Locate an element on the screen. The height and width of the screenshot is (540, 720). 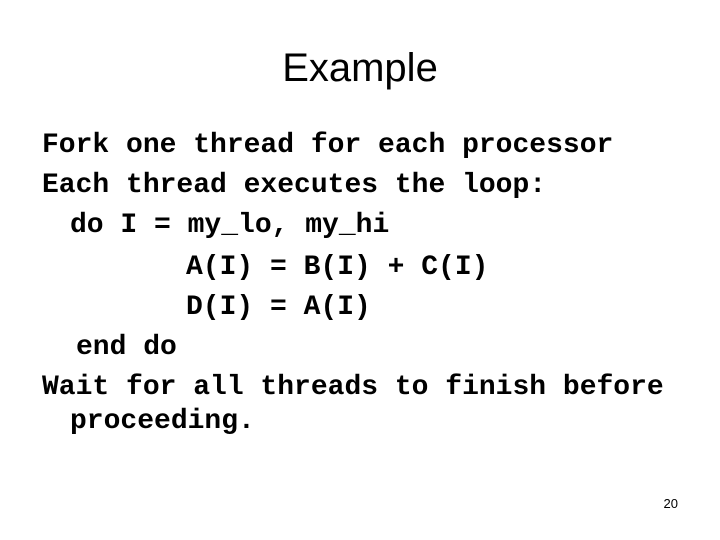
code-line-end-do: end do is located at coordinates (126, 347).